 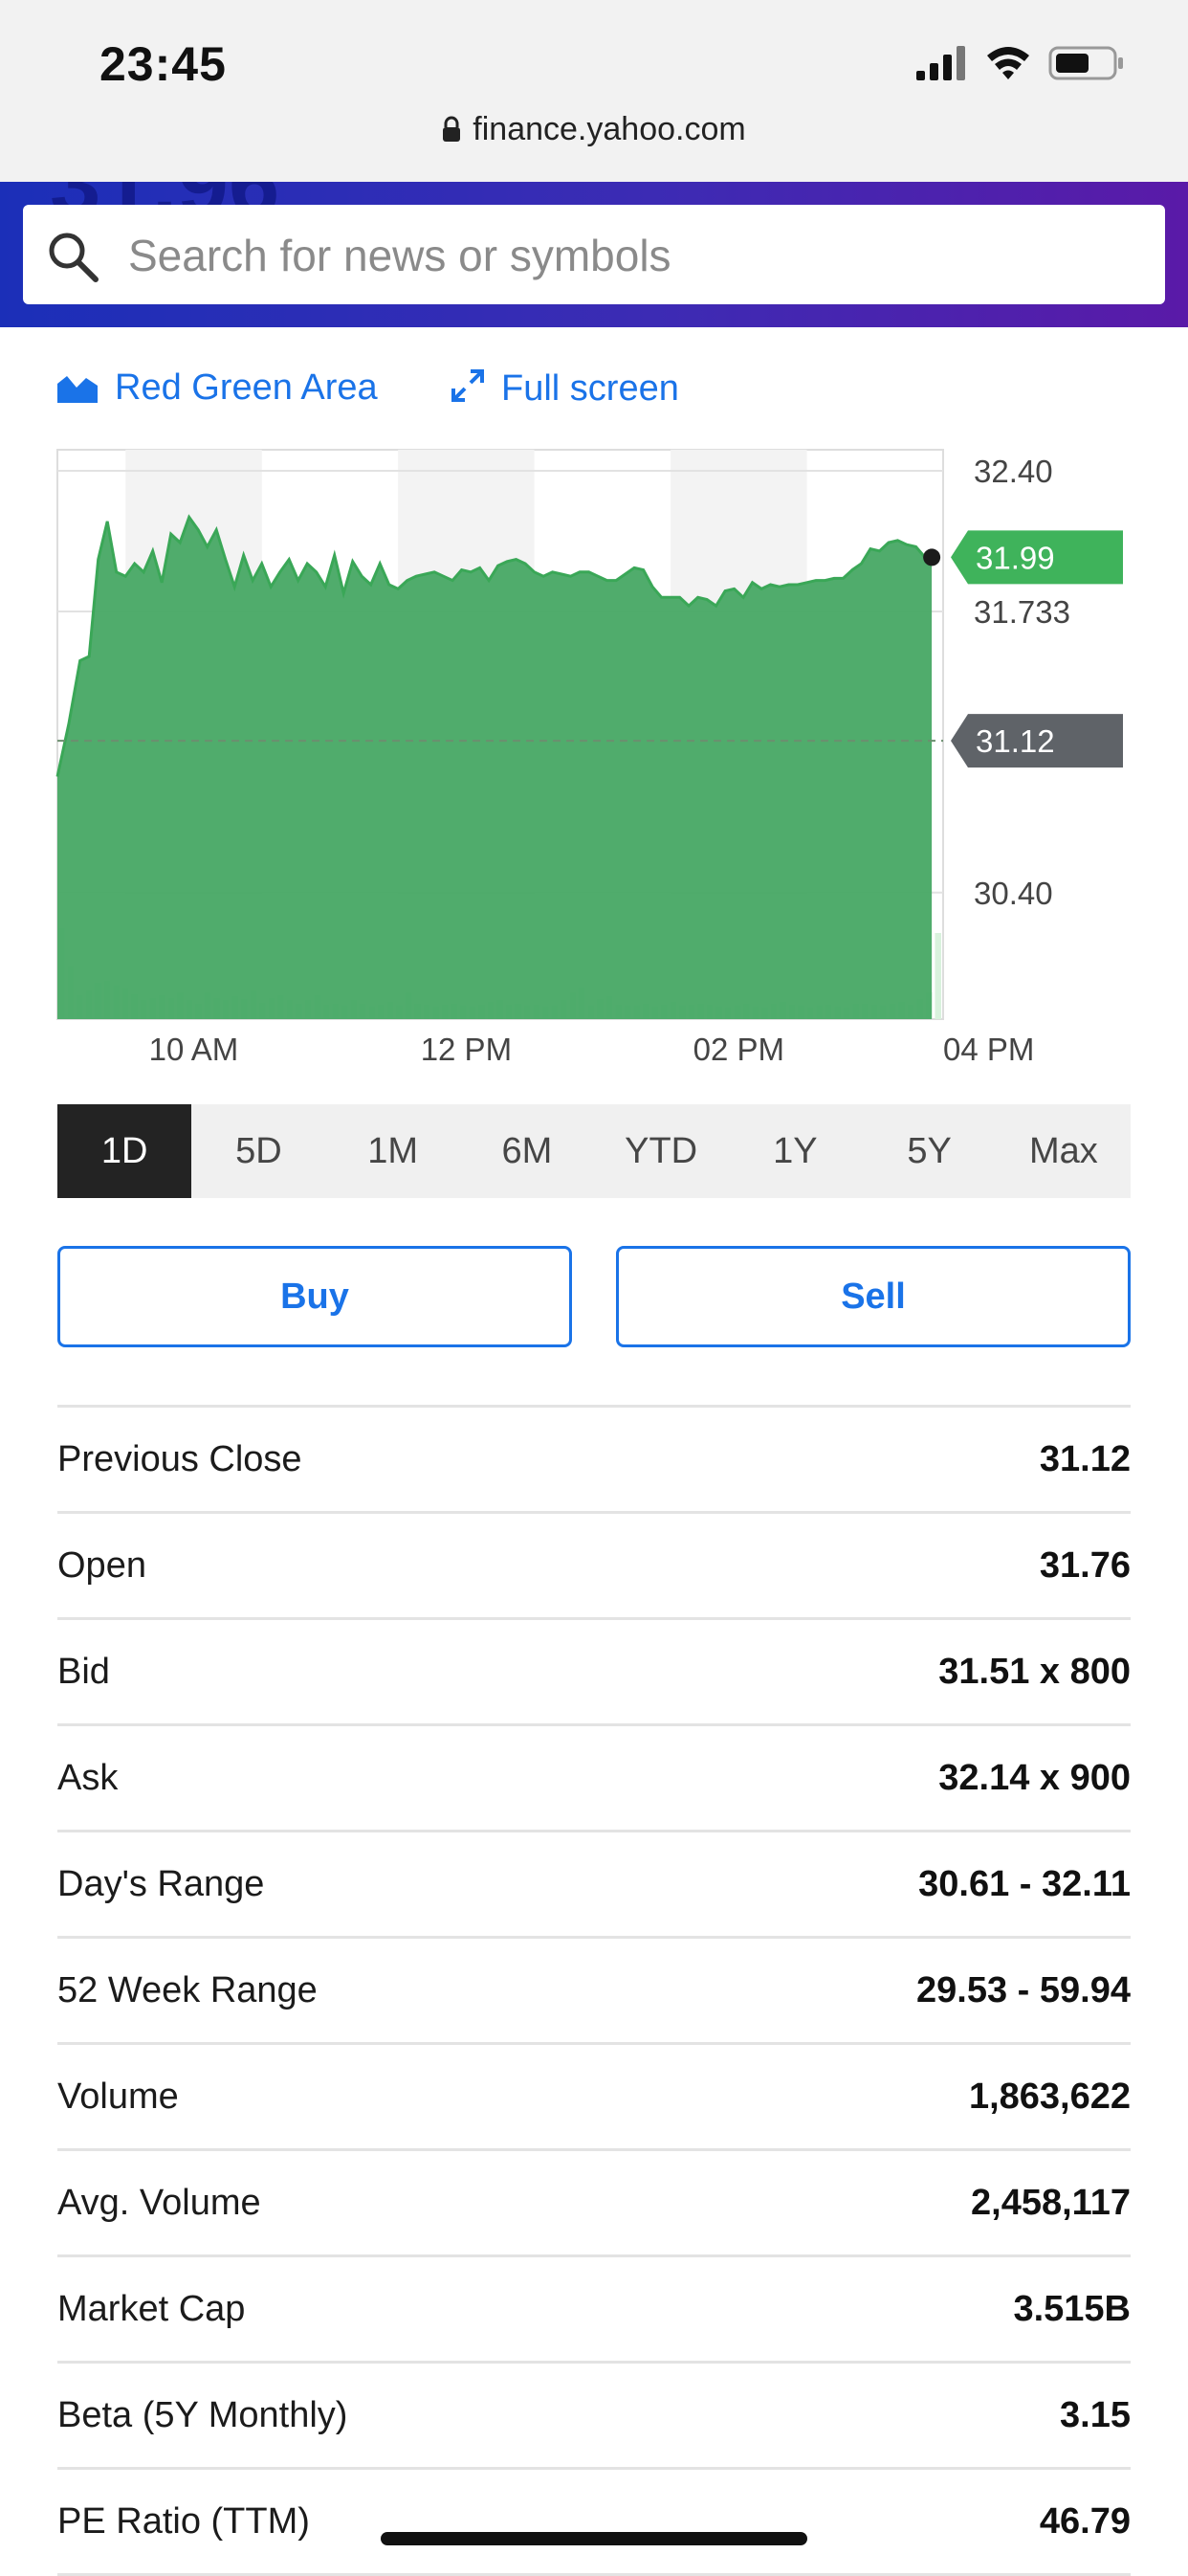 What do you see at coordinates (452, 129) in the screenshot?
I see `lock-icon` at bounding box center [452, 129].